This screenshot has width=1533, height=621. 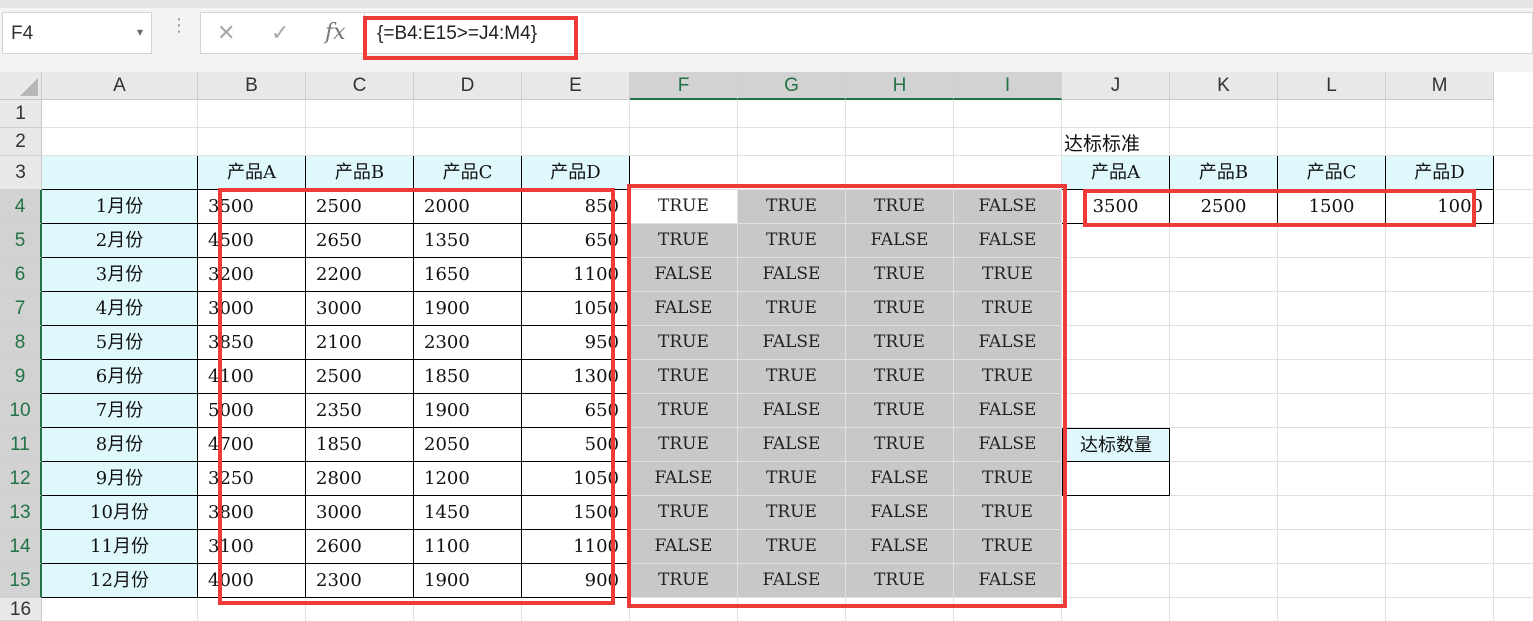 I want to click on more-options-icon: ⋮, so click(x=179, y=25).